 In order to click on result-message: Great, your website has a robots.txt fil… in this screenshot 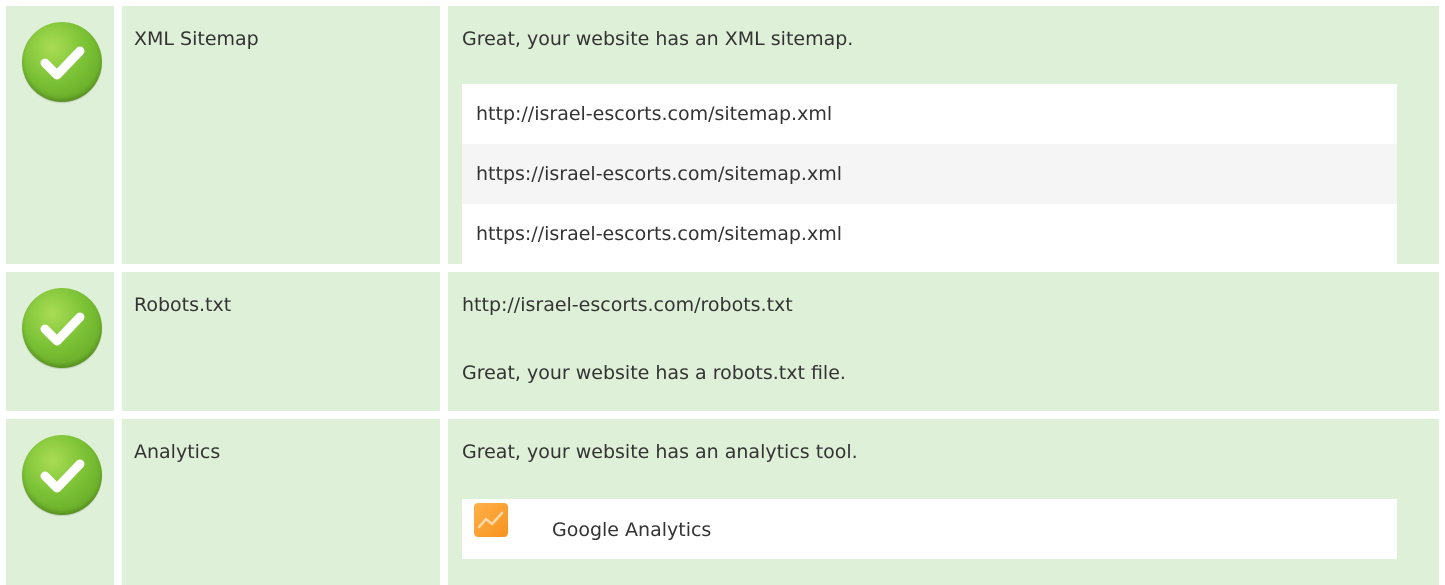, I will do `click(654, 373)`.